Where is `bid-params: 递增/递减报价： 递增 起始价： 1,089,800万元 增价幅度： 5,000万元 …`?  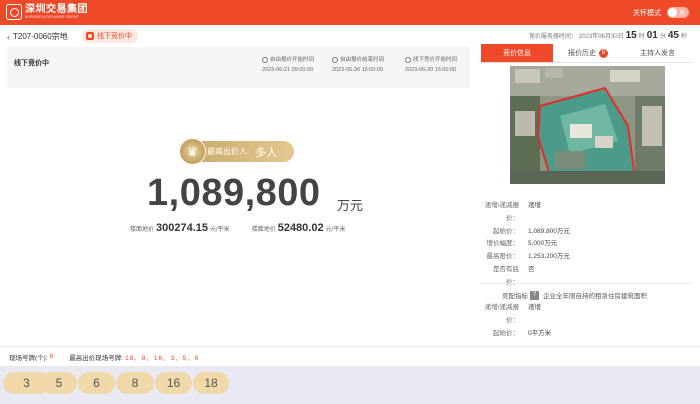
bid-params: 递增/递减报价： 递增 起始价： 1,089,800万元 增价幅度： 5,000万元 … is located at coordinates (525, 245).